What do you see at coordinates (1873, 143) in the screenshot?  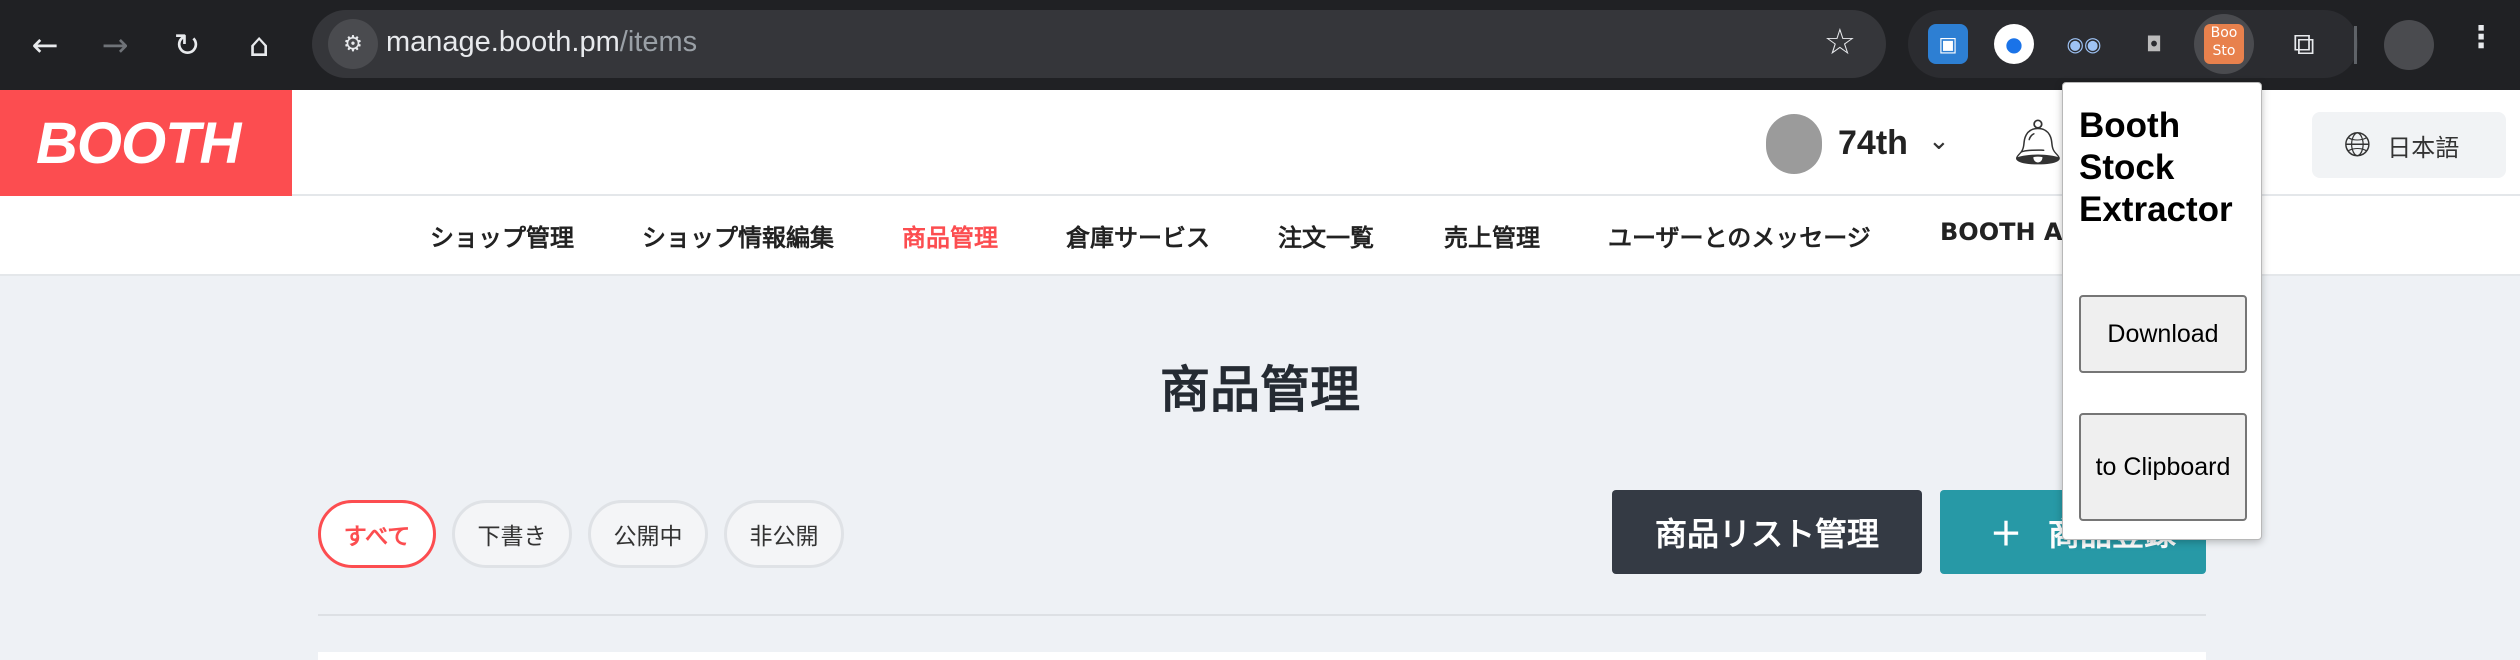 I see `username: 74th` at bounding box center [1873, 143].